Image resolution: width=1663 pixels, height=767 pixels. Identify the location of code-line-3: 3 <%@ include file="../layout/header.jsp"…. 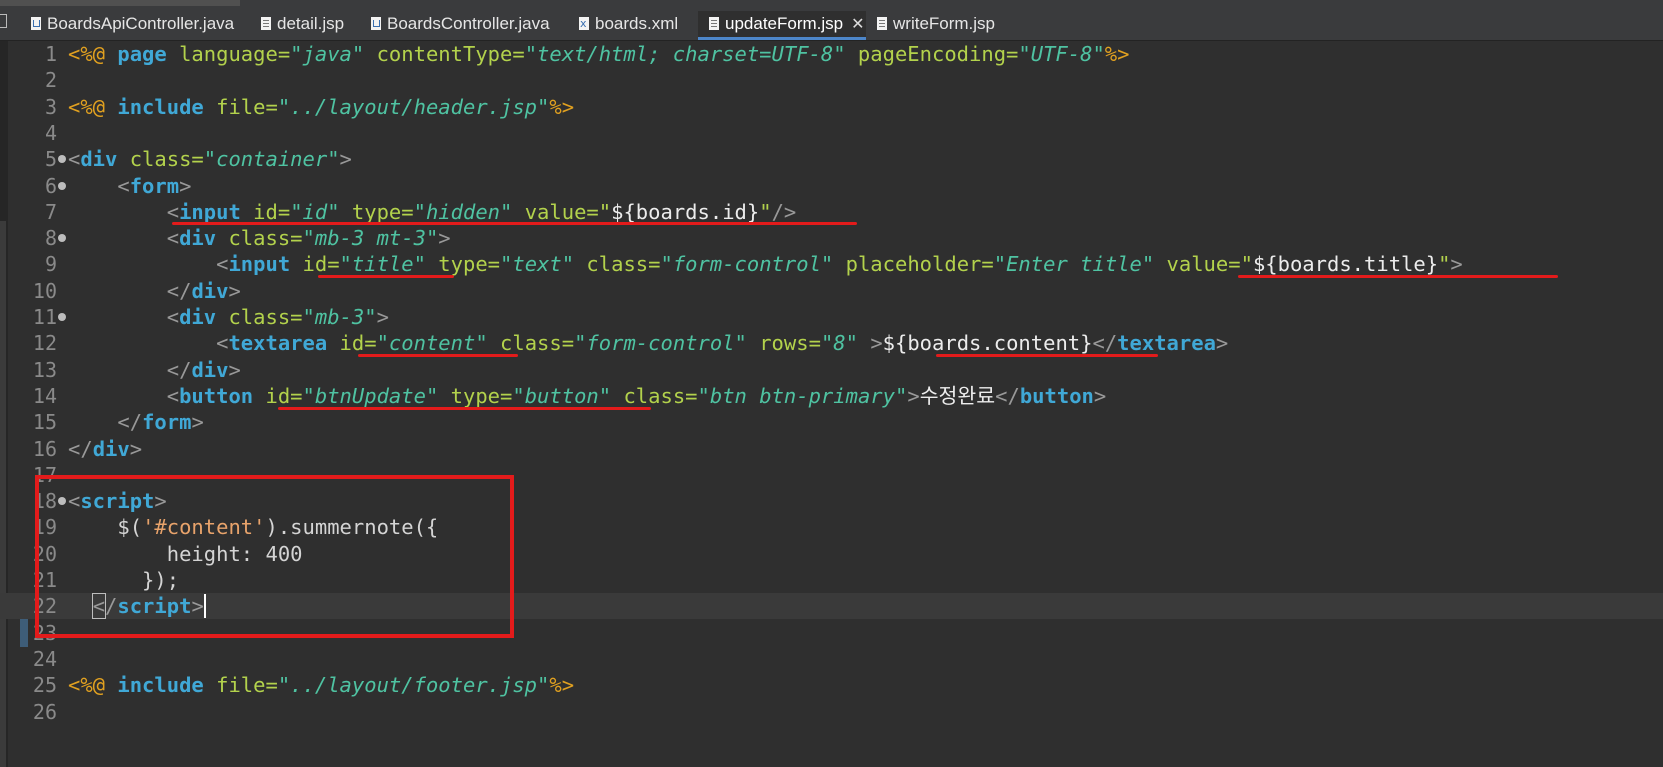
(831, 107).